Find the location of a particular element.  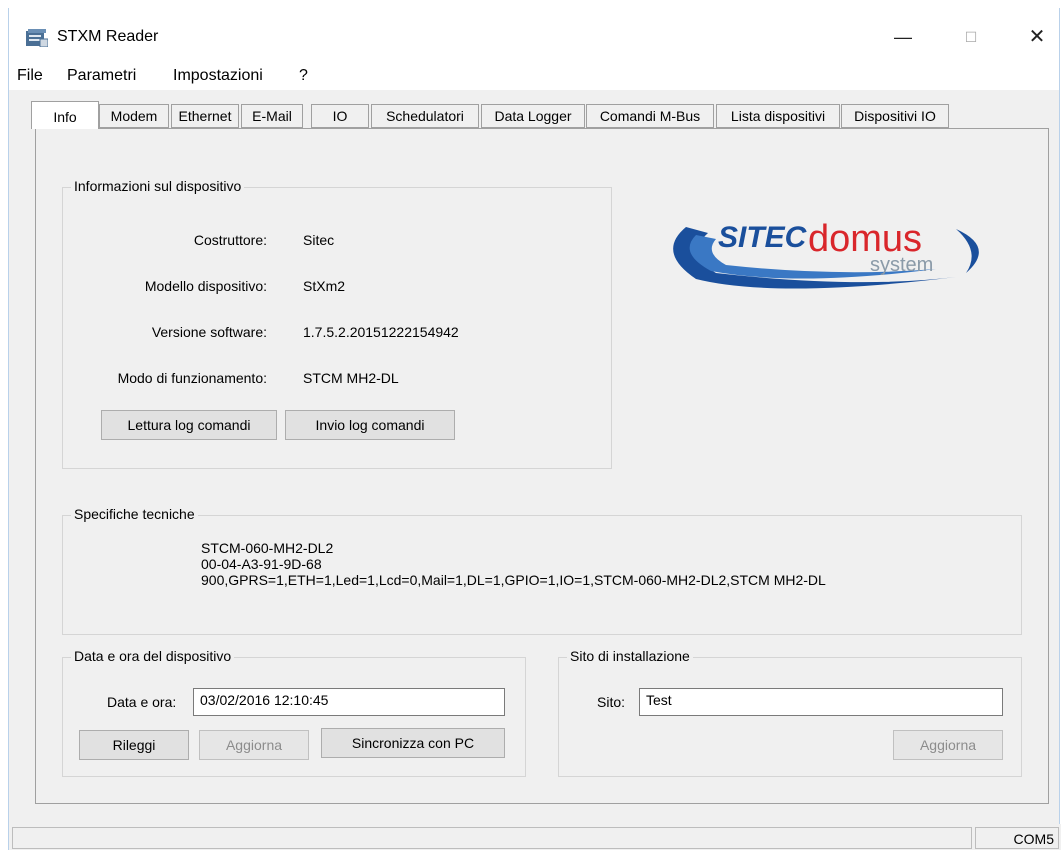

reload-button: Rileggi is located at coordinates (134, 745).